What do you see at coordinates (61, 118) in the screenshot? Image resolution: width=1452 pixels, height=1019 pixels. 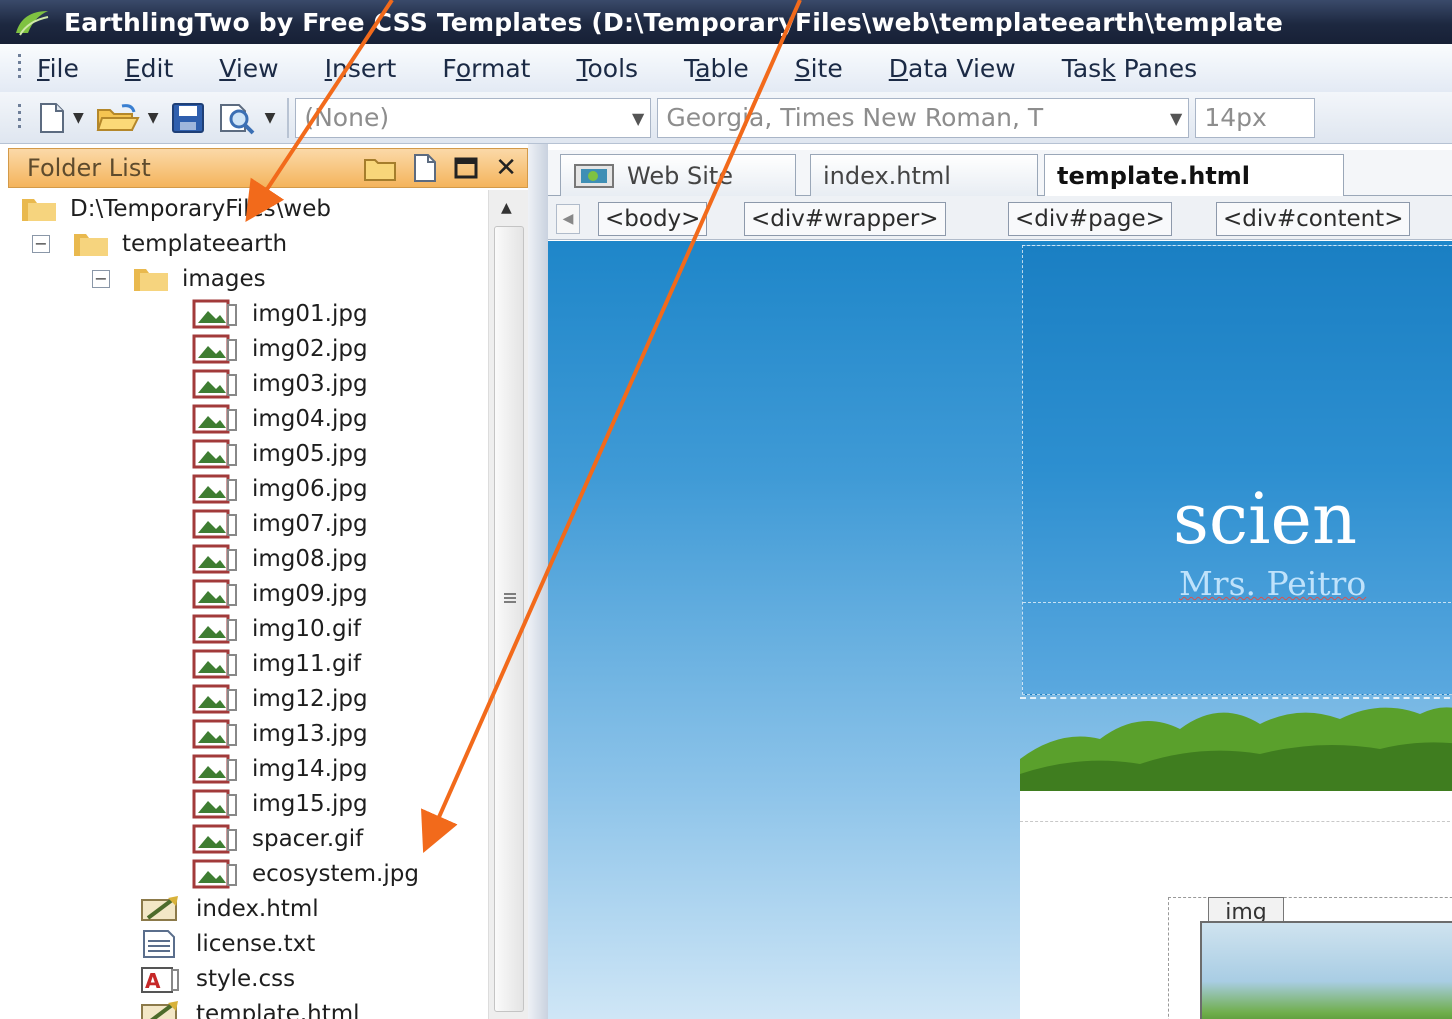 I see `new-page-button: ▼` at bounding box center [61, 118].